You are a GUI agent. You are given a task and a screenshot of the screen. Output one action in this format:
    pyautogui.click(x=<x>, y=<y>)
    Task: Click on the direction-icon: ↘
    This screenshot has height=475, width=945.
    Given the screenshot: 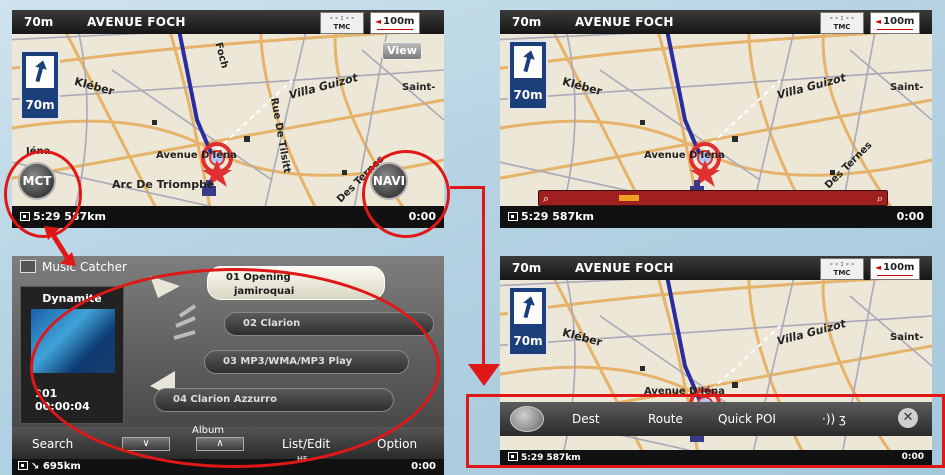 What is the action you would take?
    pyautogui.click(x=35, y=466)
    